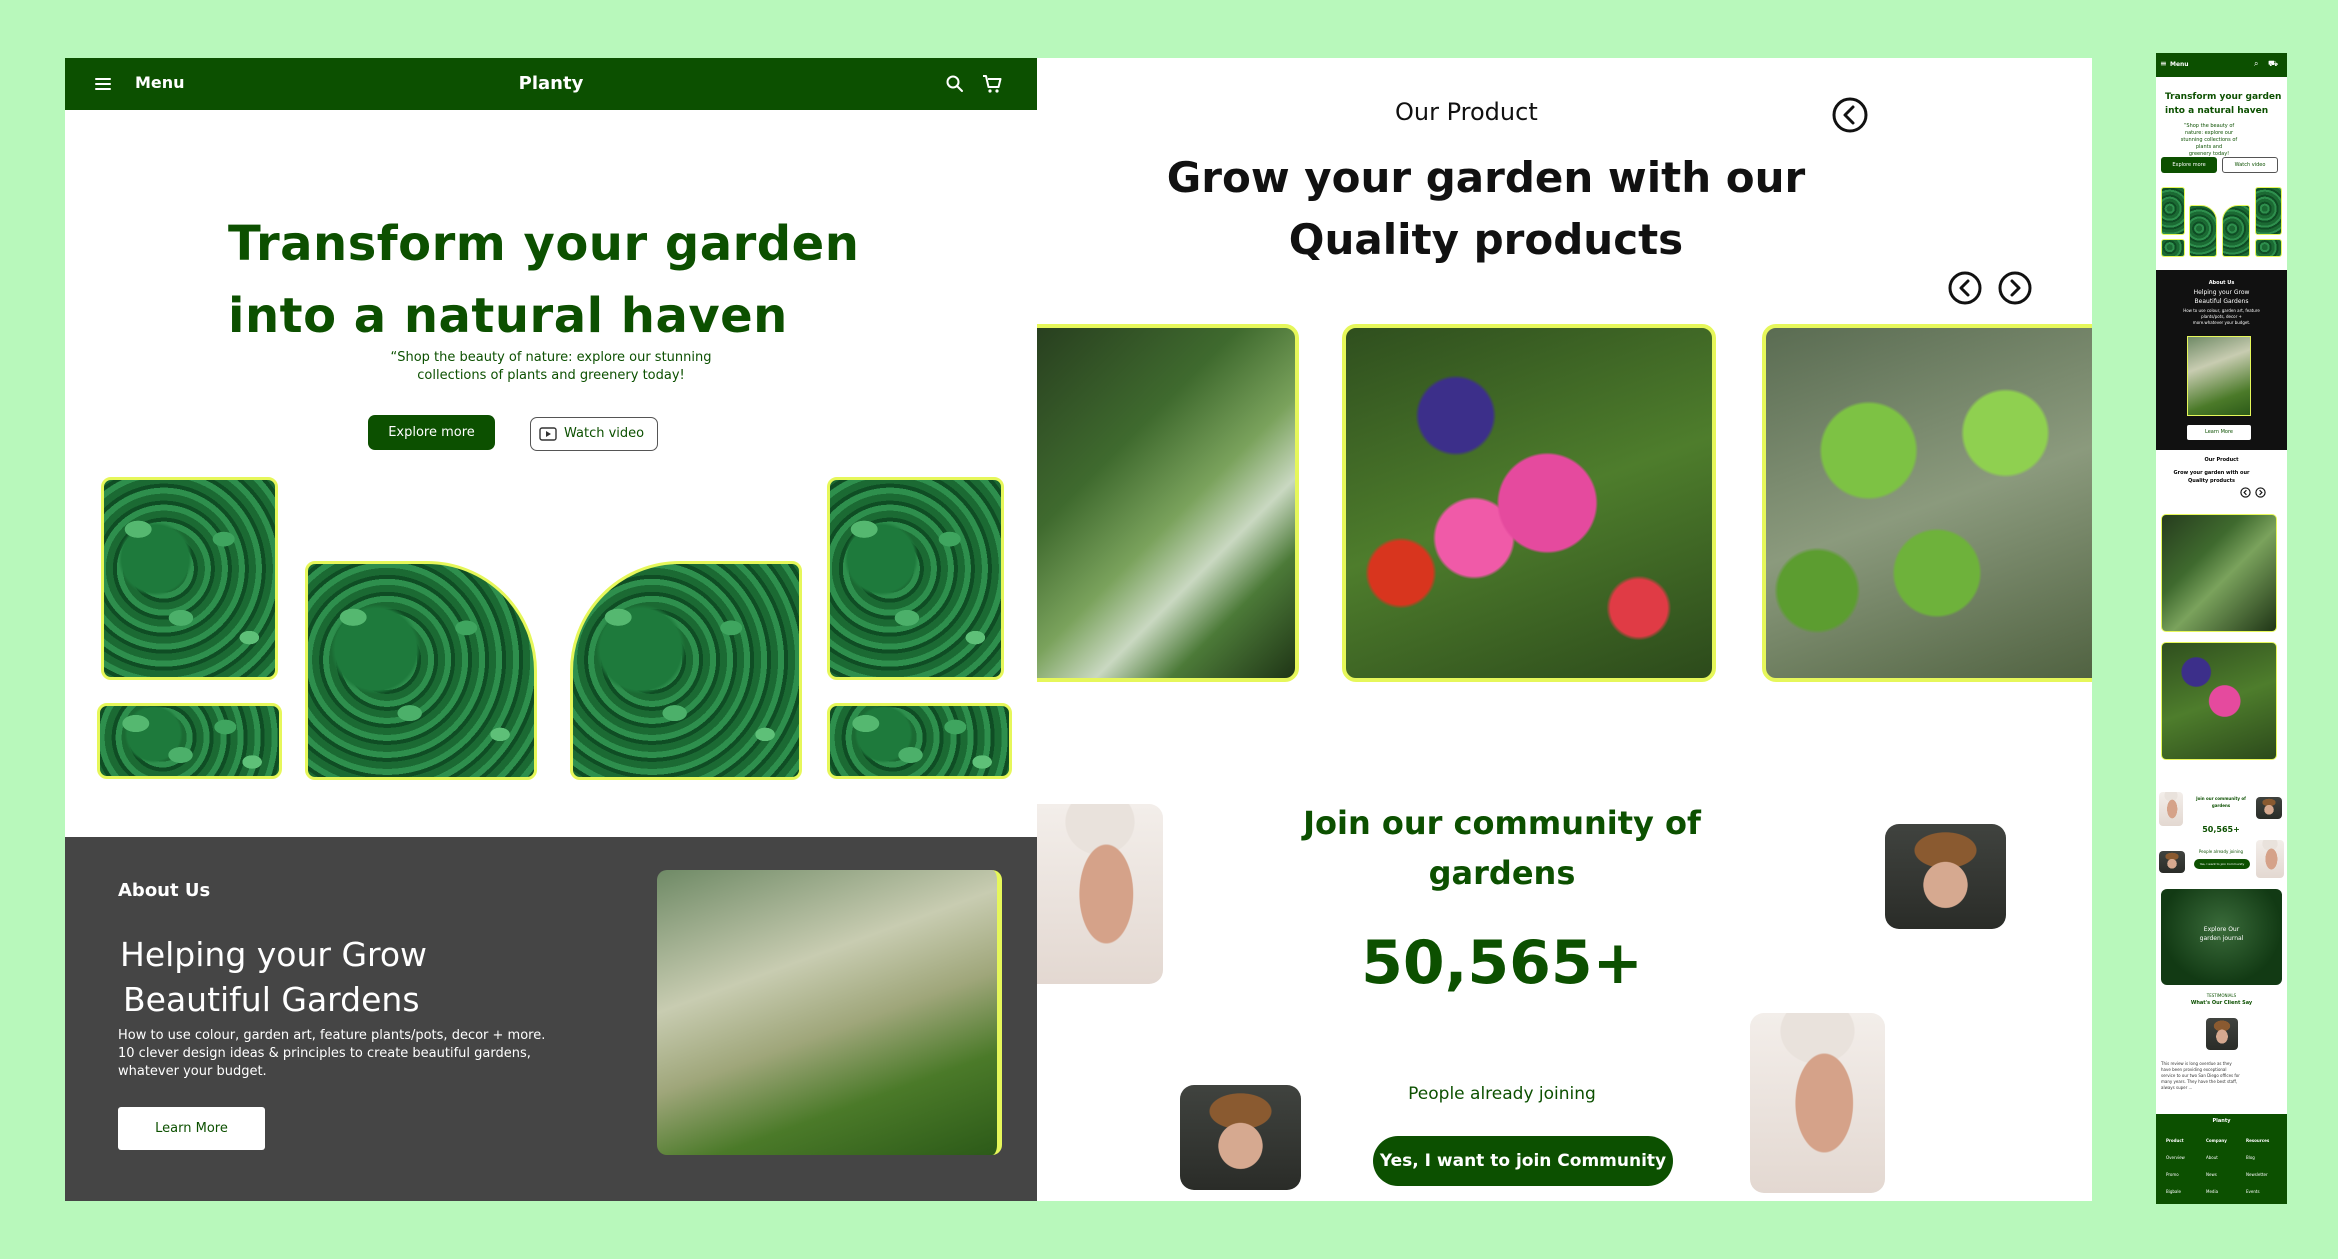 This screenshot has height=1259, width=2338. I want to click on footer-link: Events, so click(2266, 1191).